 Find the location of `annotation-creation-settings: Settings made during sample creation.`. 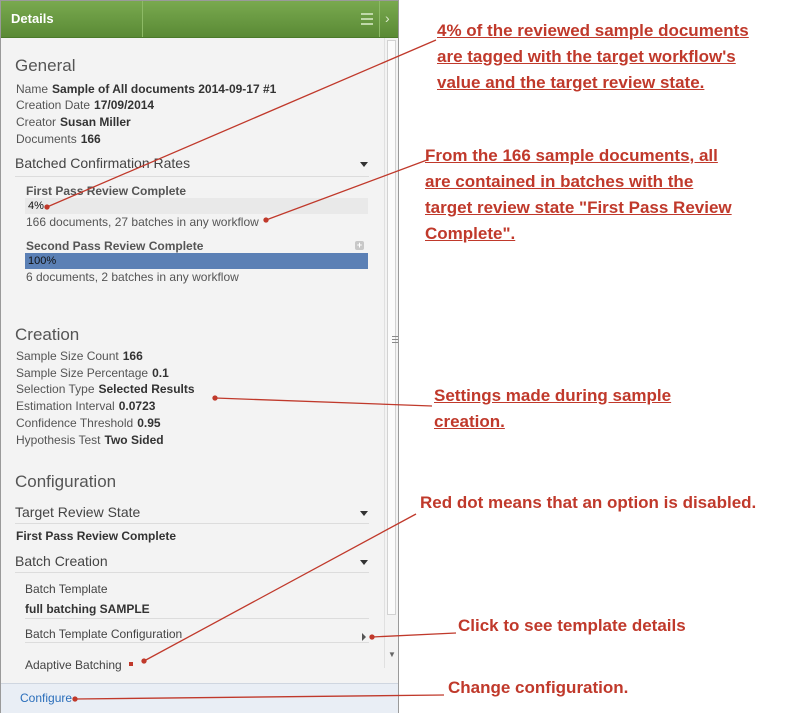

annotation-creation-settings: Settings made during sample creation. is located at coordinates (553, 408).